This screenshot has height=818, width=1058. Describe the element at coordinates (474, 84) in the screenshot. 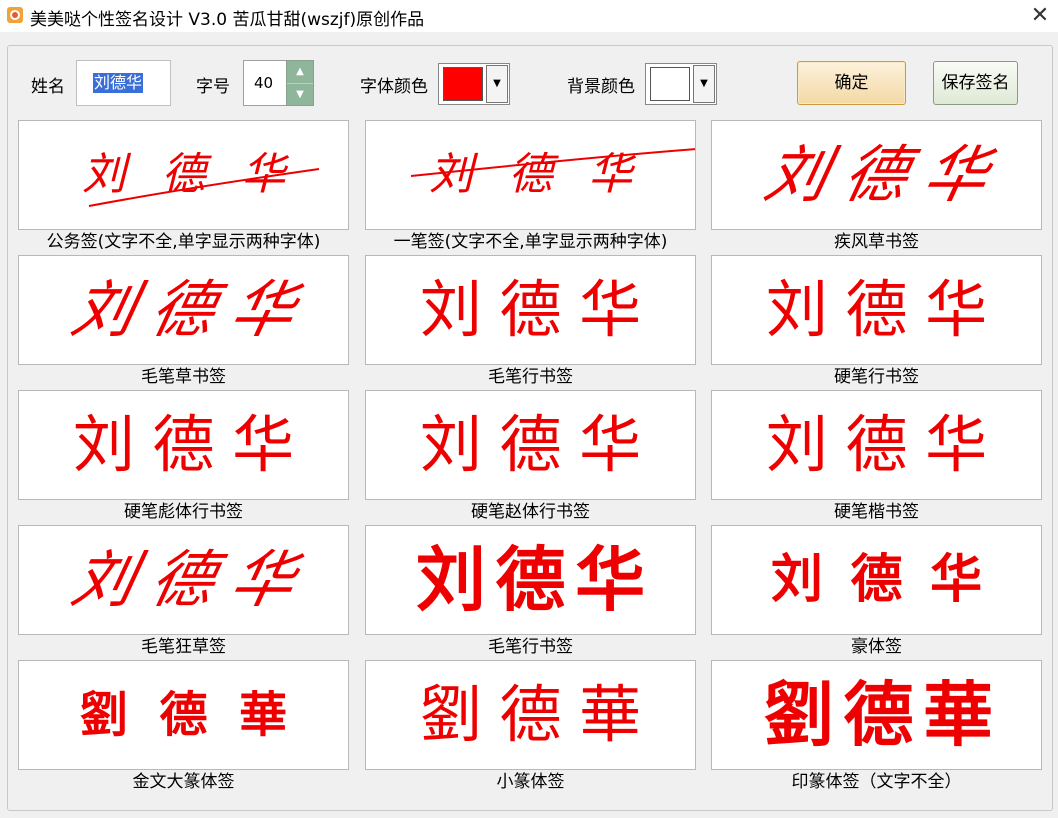

I see `font-color-picker: ▼` at that location.